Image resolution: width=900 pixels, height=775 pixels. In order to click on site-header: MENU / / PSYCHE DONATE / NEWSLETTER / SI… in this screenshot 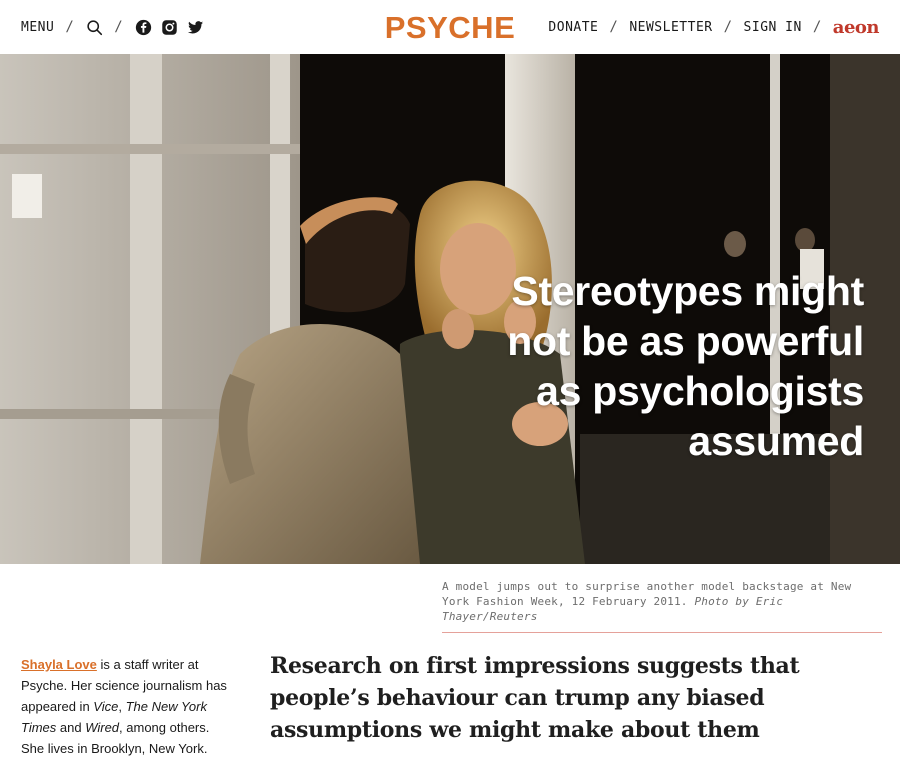, I will do `click(450, 27)`.